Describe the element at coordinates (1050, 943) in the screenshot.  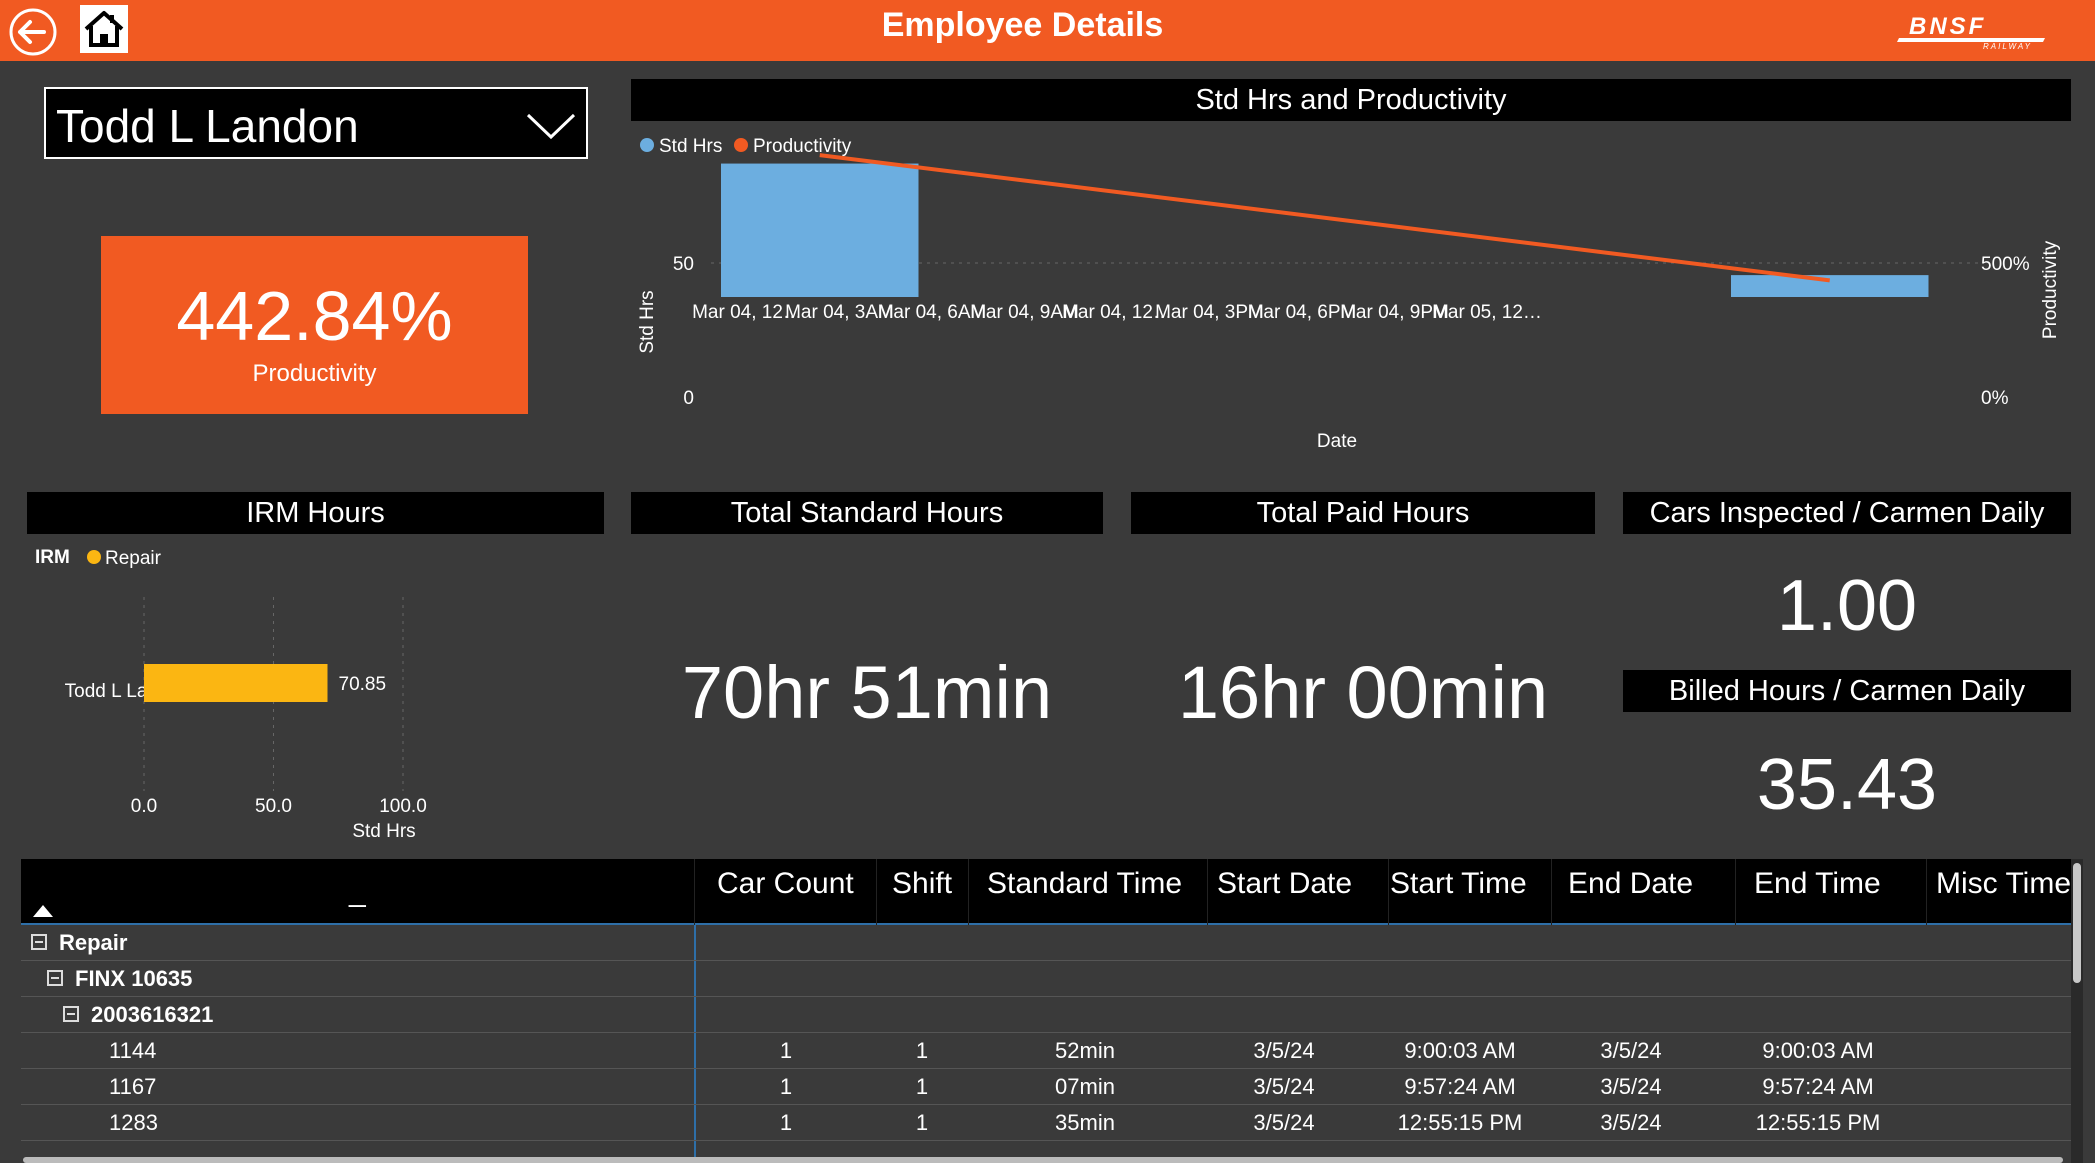
I see `group-row-repair: Repair` at that location.